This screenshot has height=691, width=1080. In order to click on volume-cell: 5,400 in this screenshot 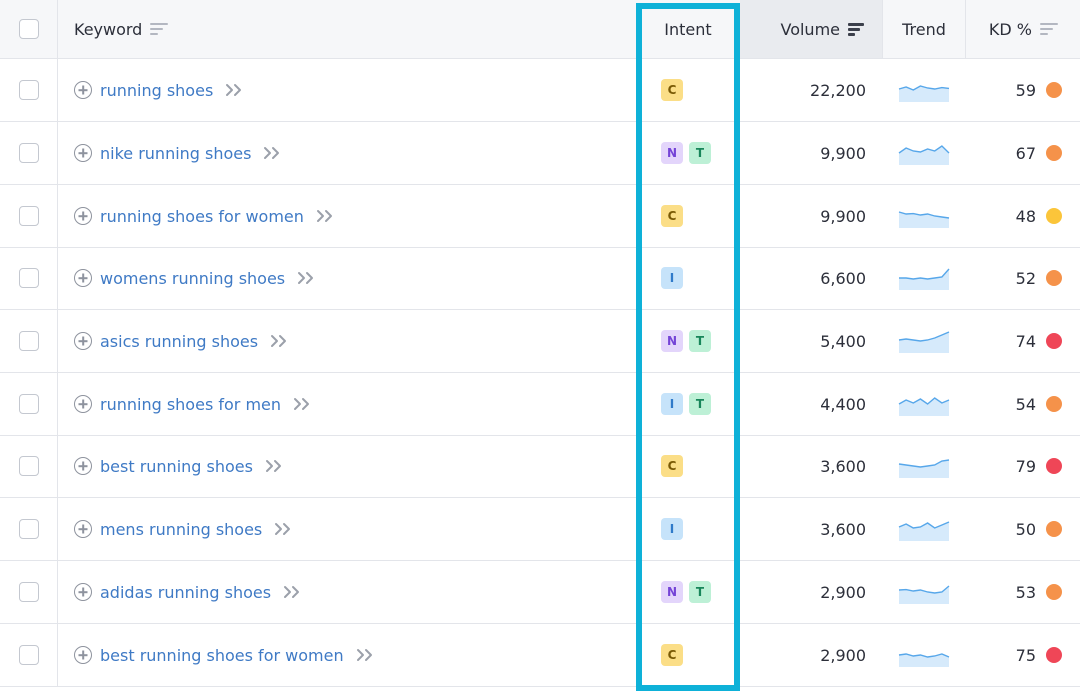, I will do `click(811, 341)`.